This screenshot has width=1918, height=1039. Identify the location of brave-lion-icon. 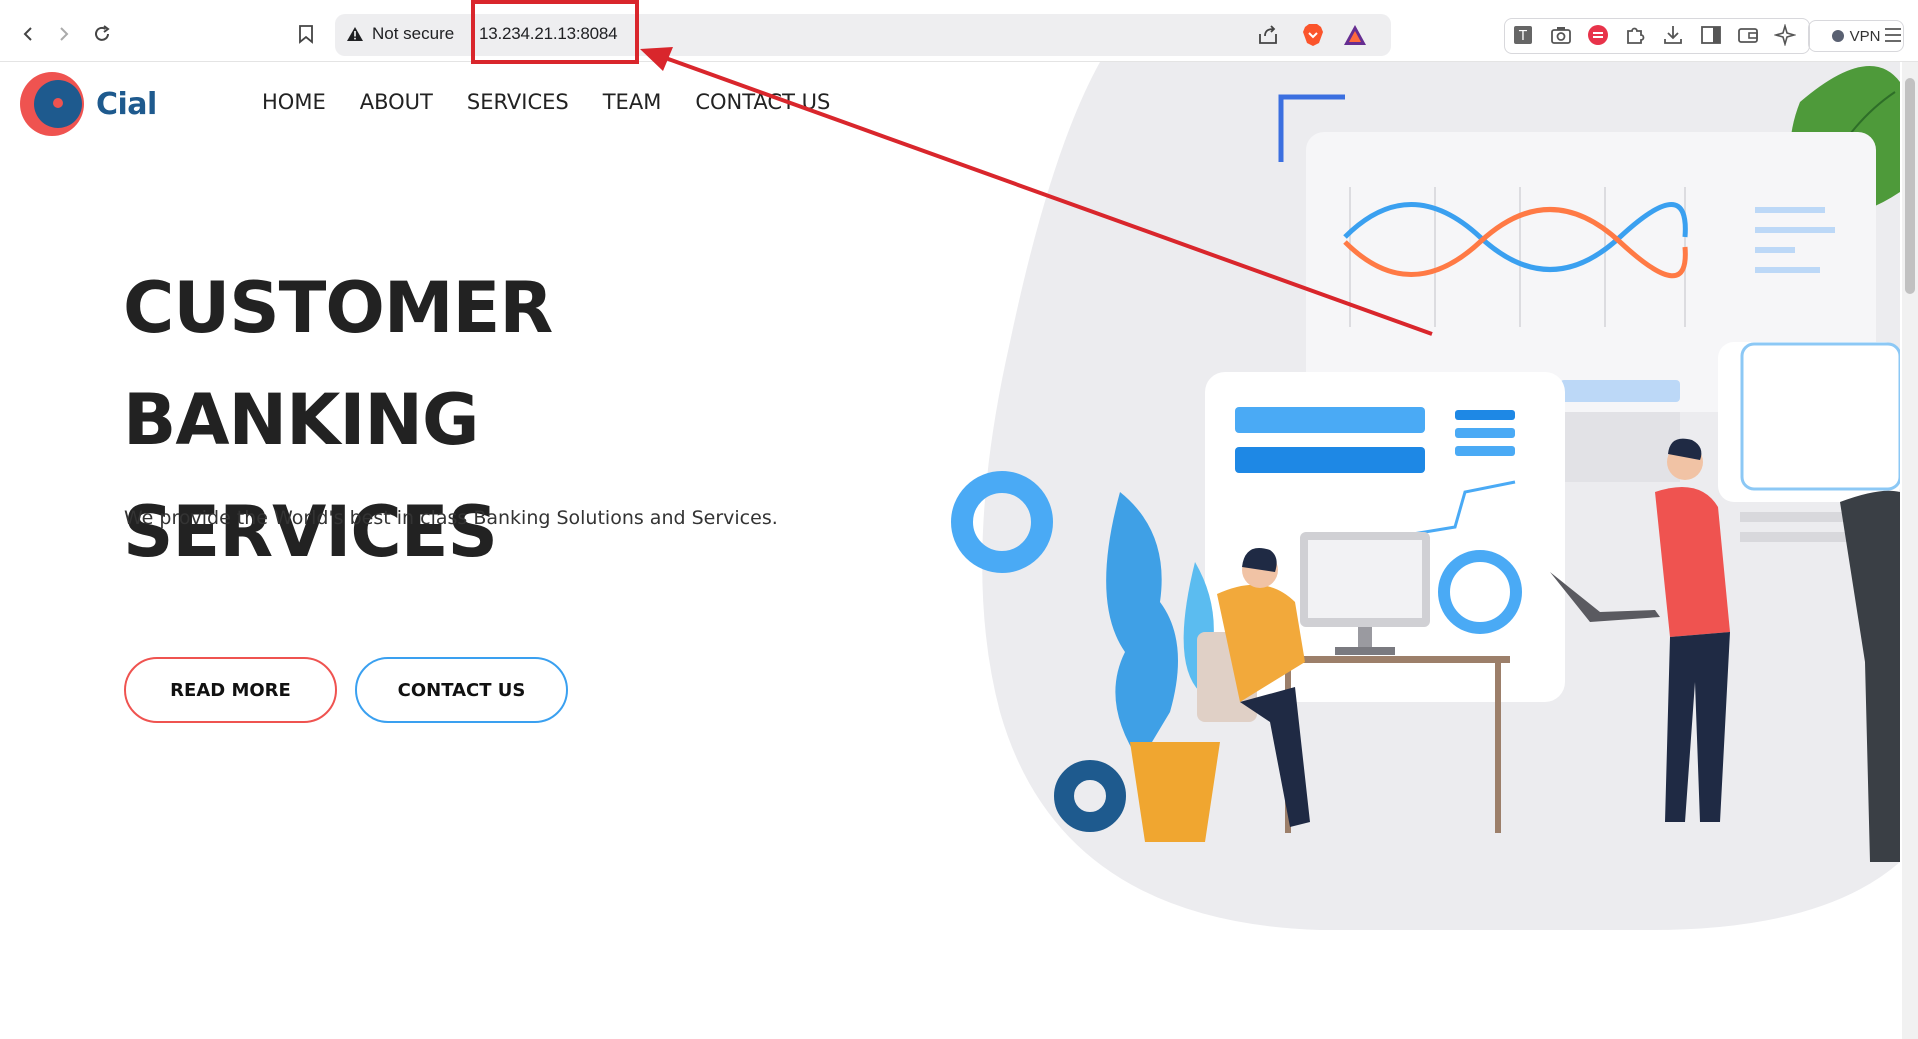
(1313, 35).